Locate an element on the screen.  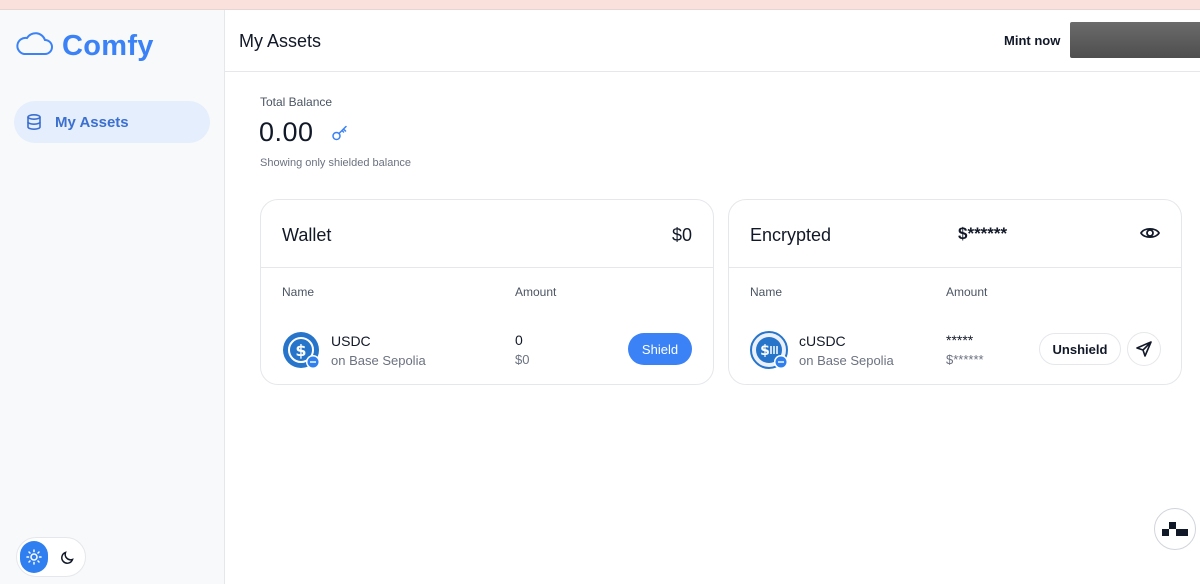
balance-note: Showing only shielded balance is located at coordinates (336, 163).